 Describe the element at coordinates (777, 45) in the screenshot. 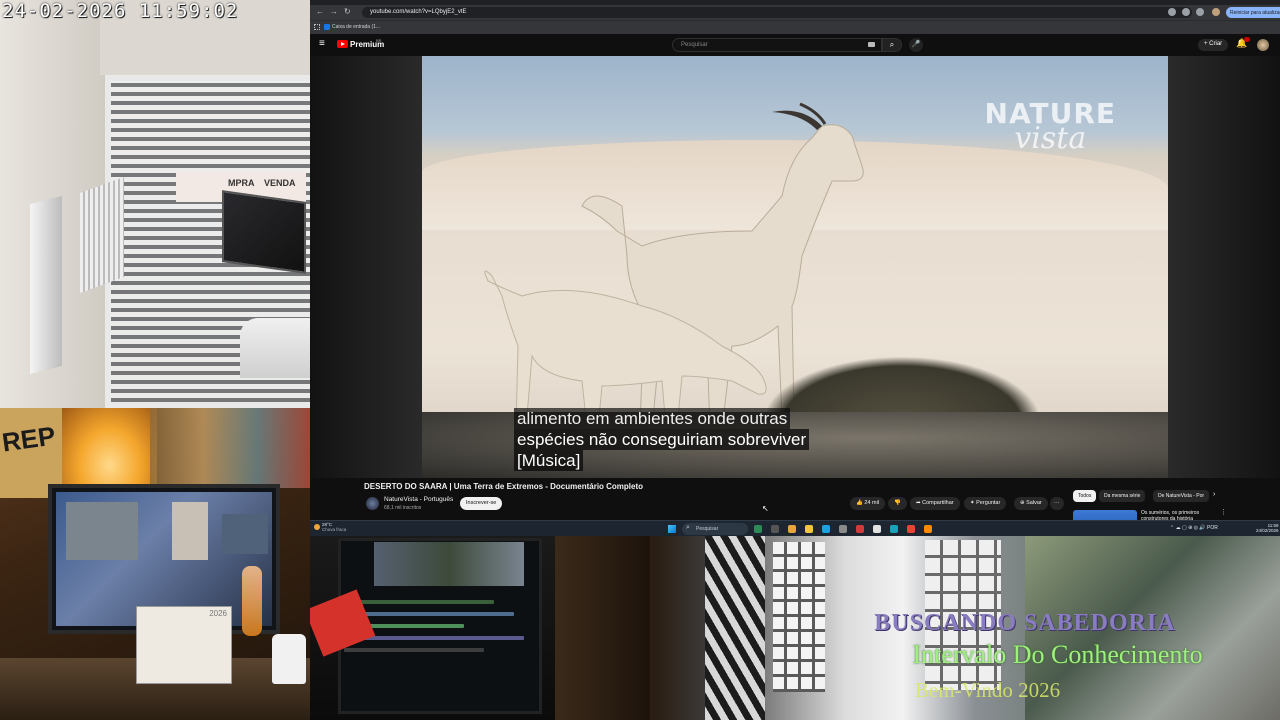

I see `search-input: Pesquisar` at that location.